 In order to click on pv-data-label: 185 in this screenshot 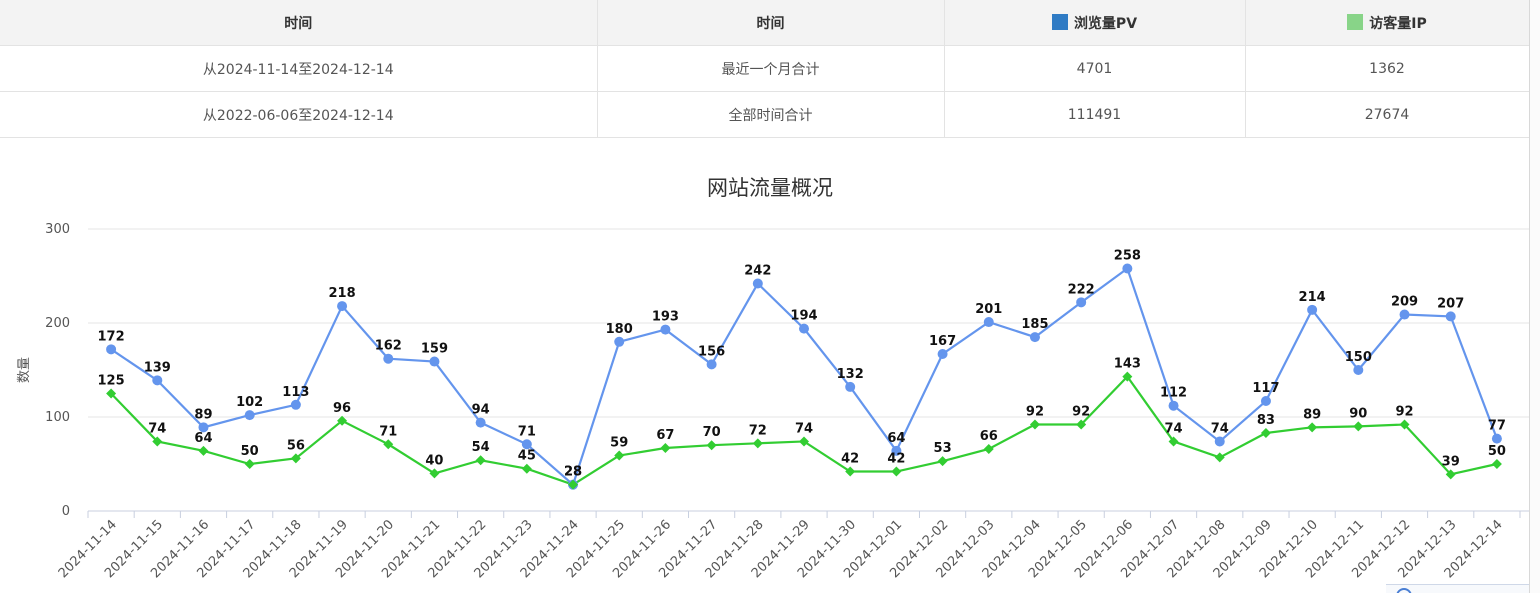, I will do `click(1034, 324)`.